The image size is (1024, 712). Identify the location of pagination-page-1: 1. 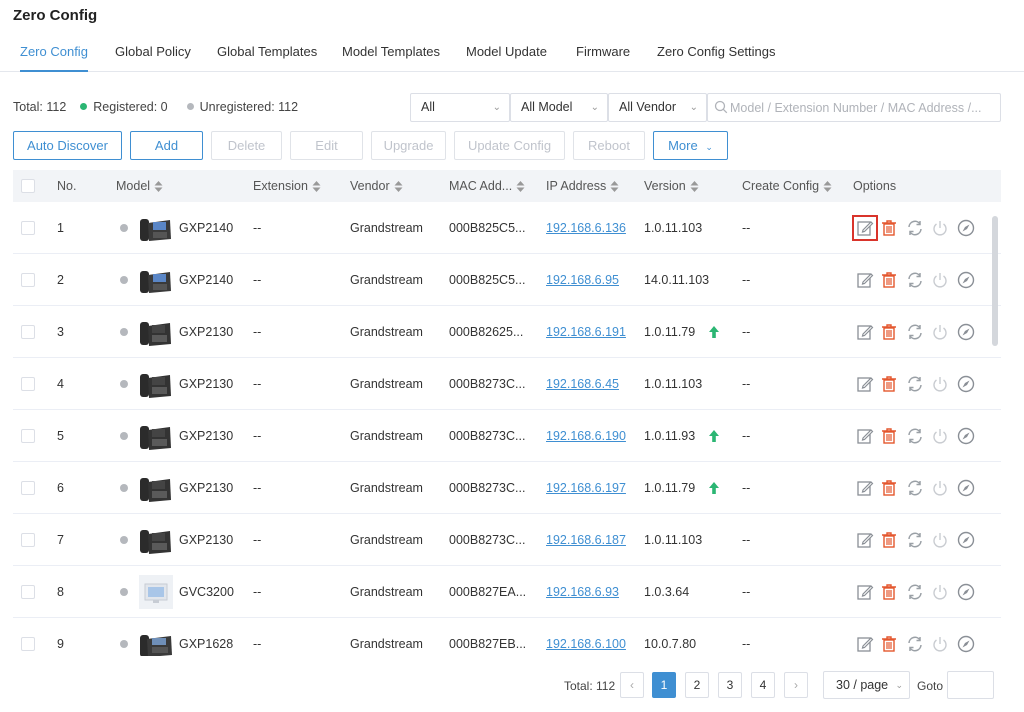
(664, 685).